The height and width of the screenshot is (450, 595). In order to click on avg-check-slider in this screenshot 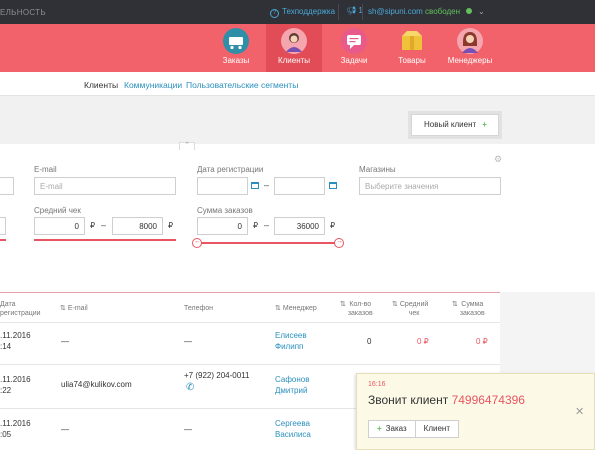, I will do `click(105, 240)`.